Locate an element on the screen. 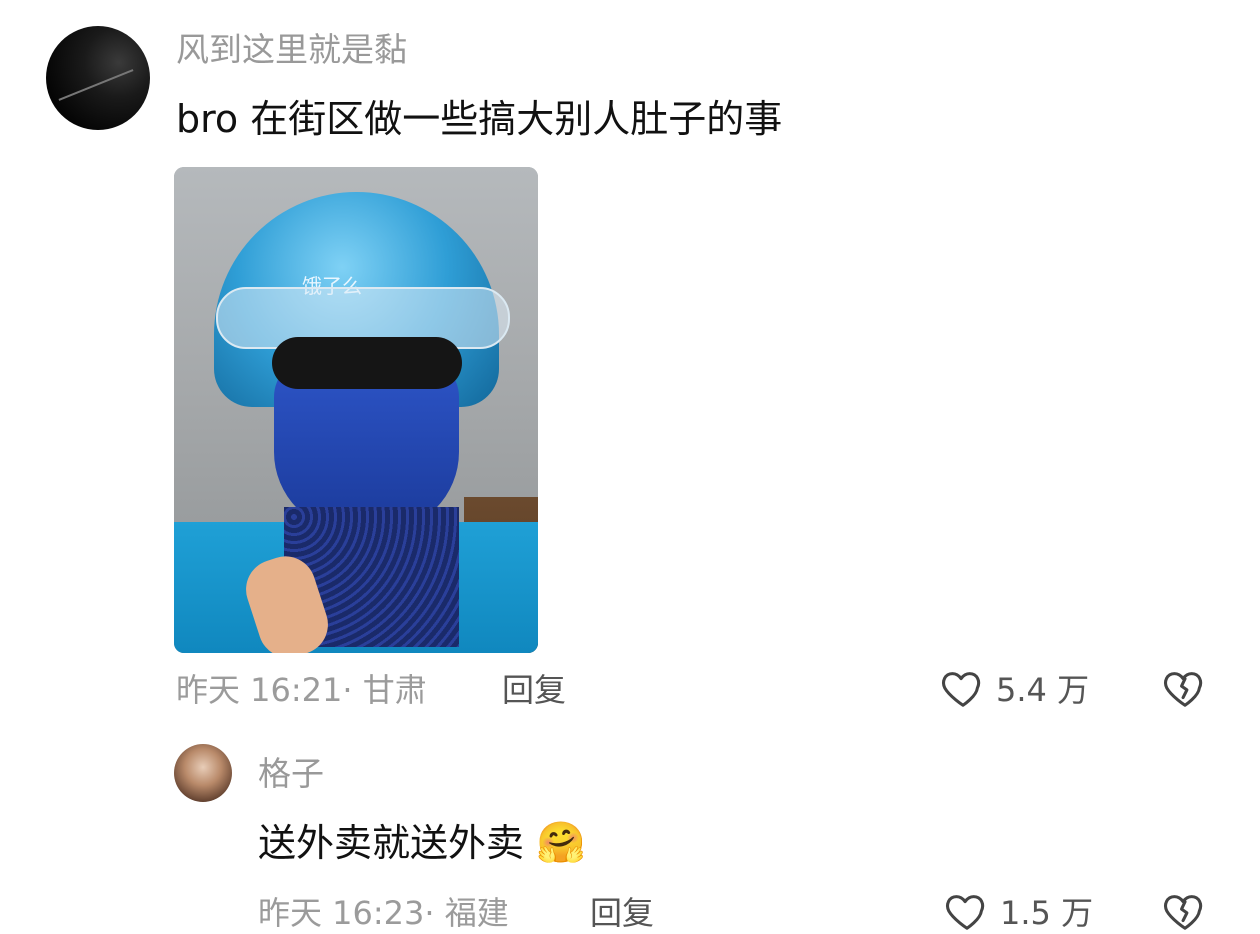 The height and width of the screenshot is (934, 1260). like-count: 5.4 万 is located at coordinates (1043, 690).